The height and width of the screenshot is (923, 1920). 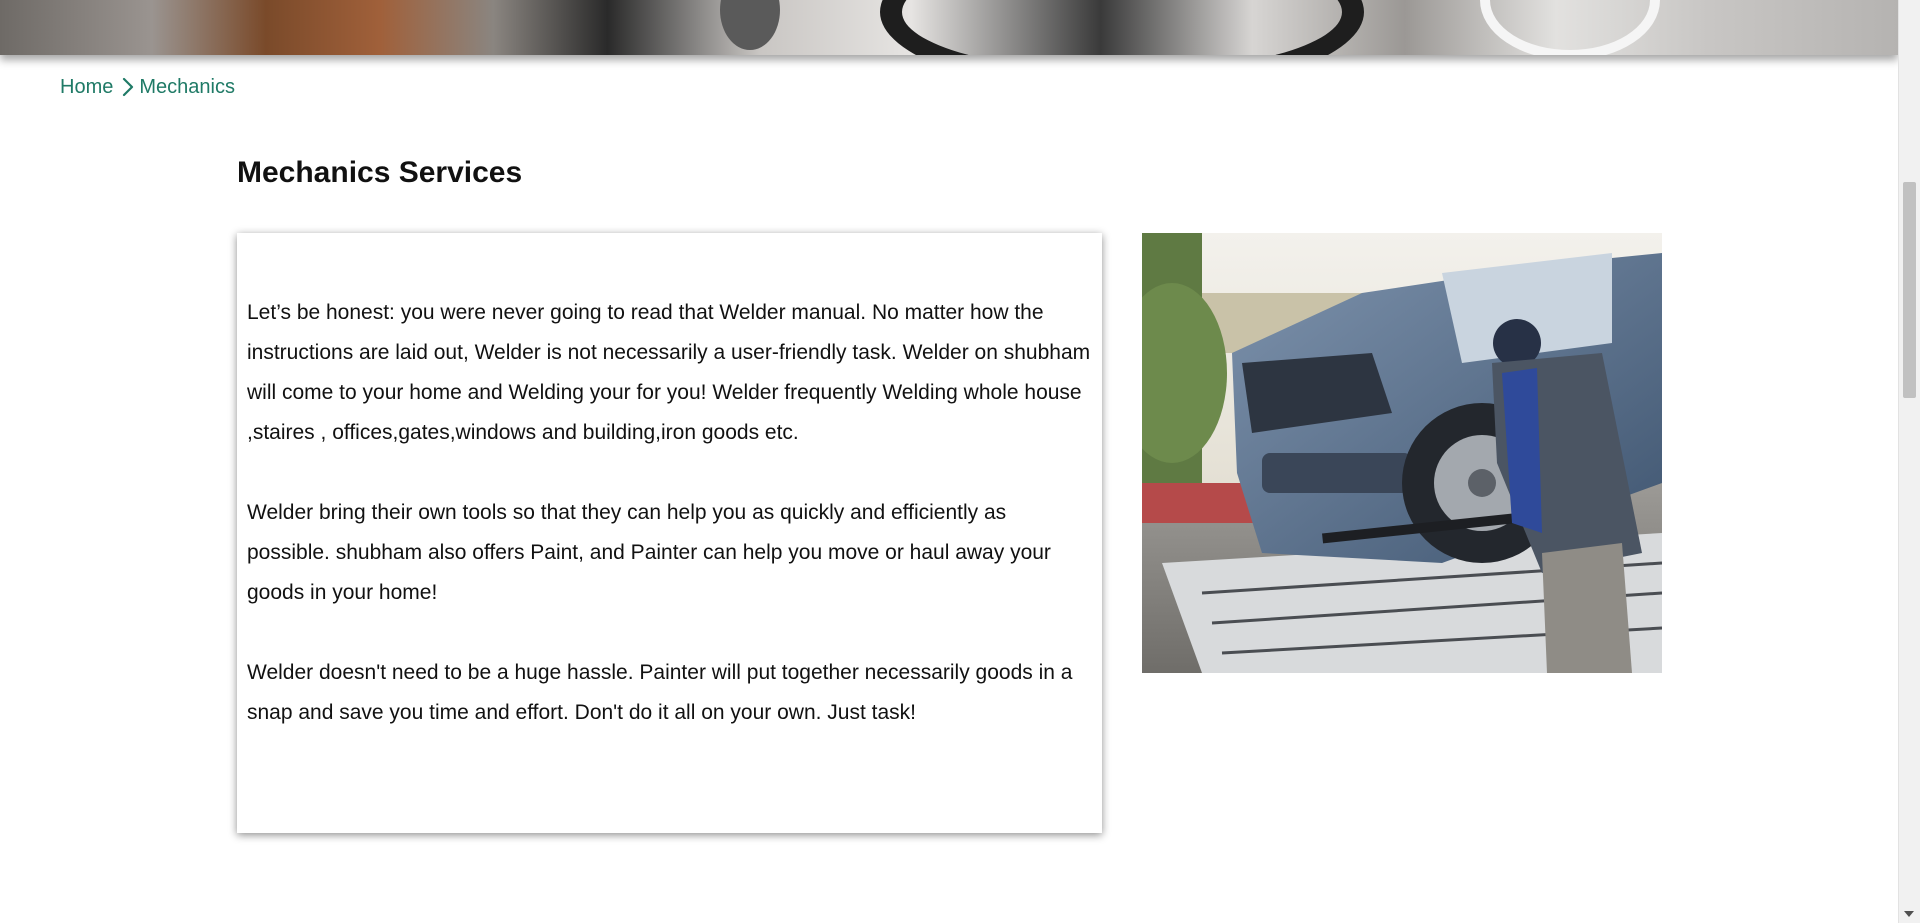 I want to click on hero-tool-shape, so click(x=750, y=25).